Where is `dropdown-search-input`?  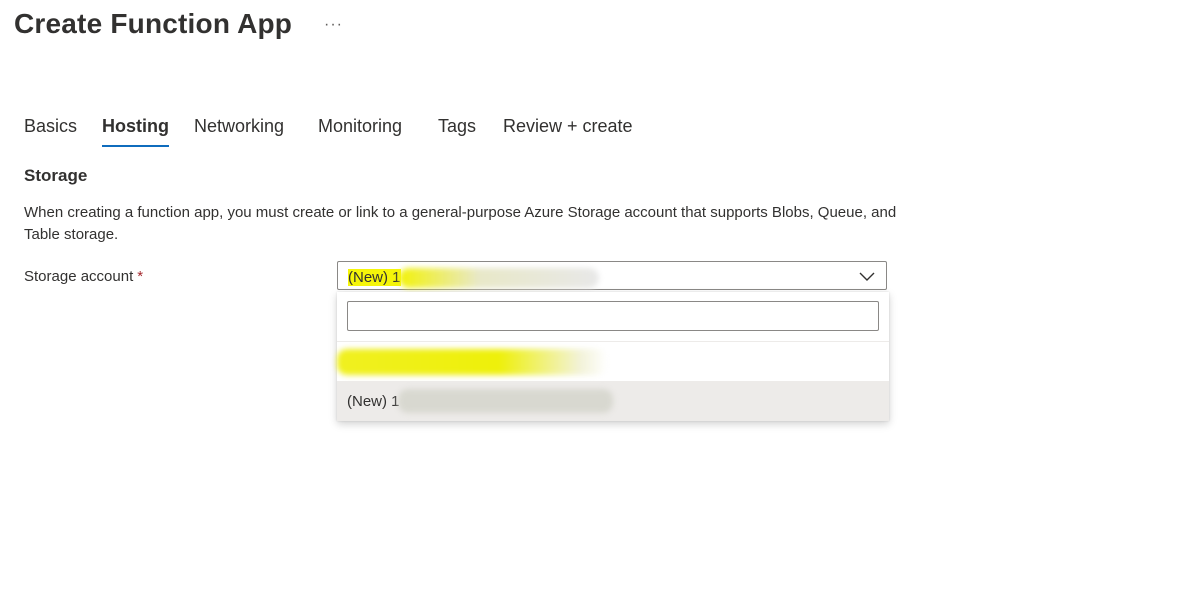
dropdown-search-input is located at coordinates (613, 316).